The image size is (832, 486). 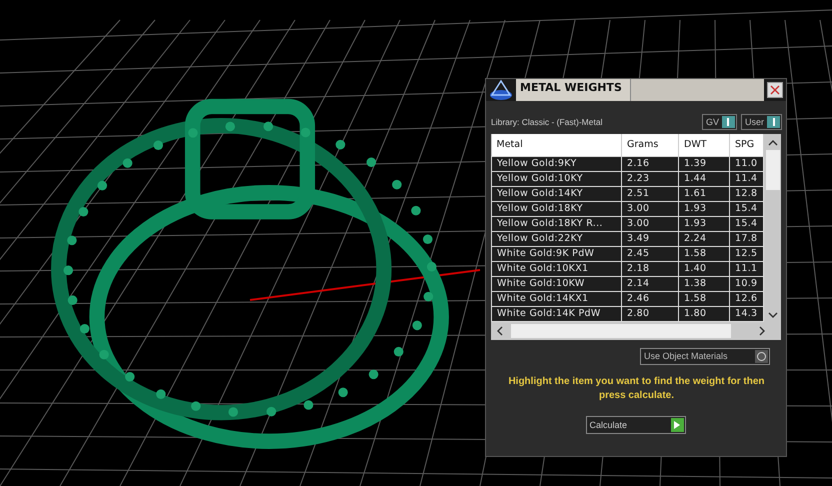 I want to click on table-cell: 2.14, so click(x=650, y=283).